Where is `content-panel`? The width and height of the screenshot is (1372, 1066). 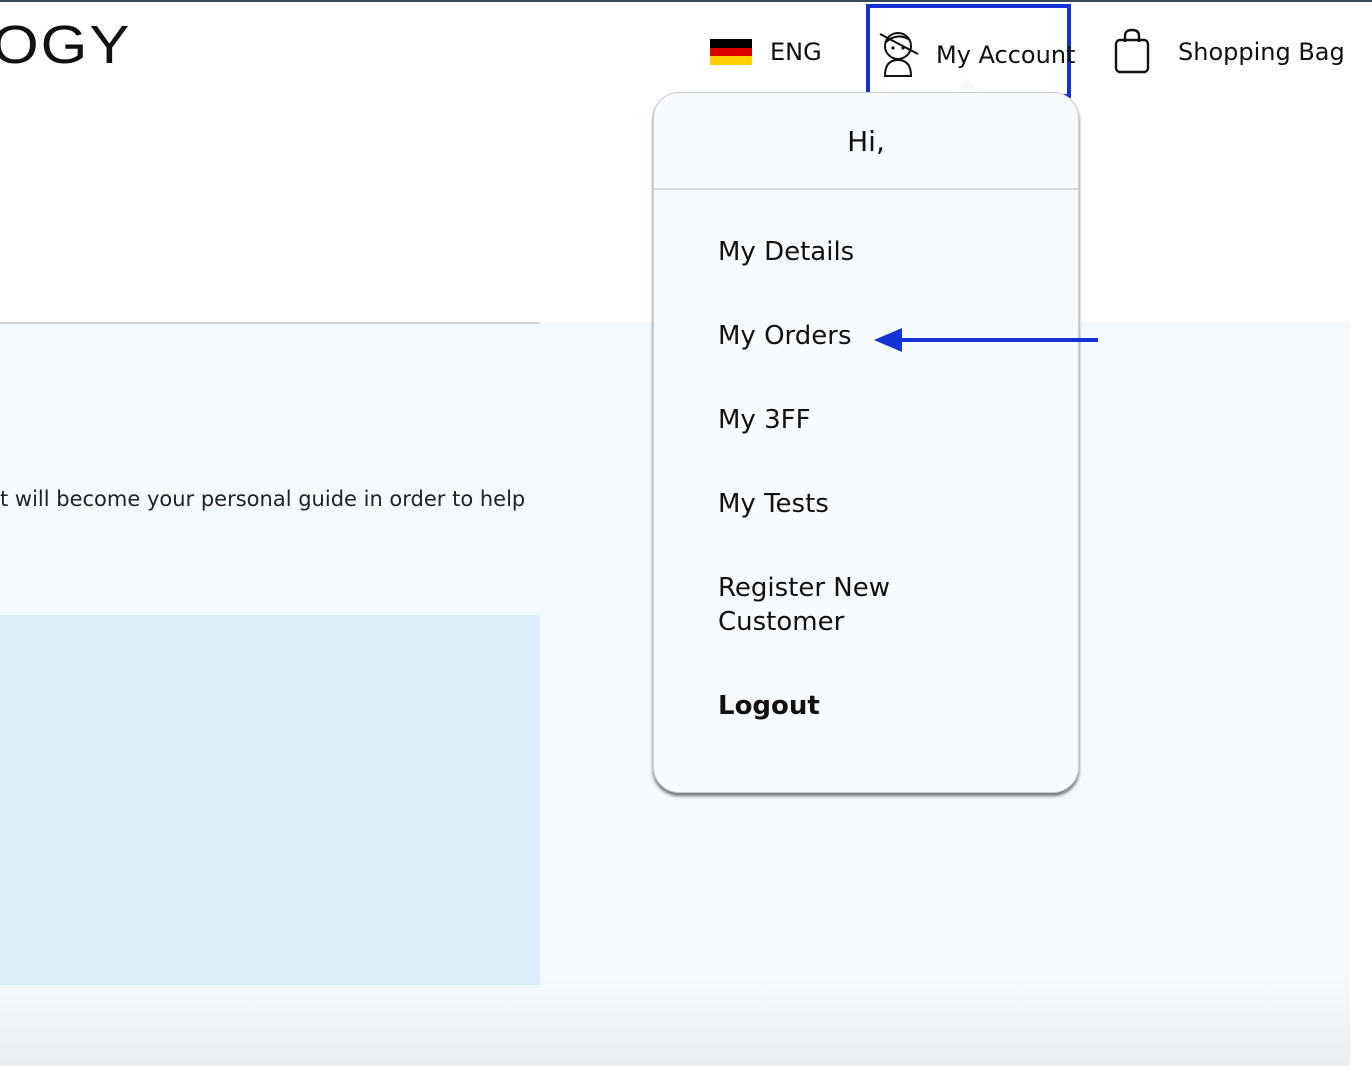
content-panel is located at coordinates (270, 800).